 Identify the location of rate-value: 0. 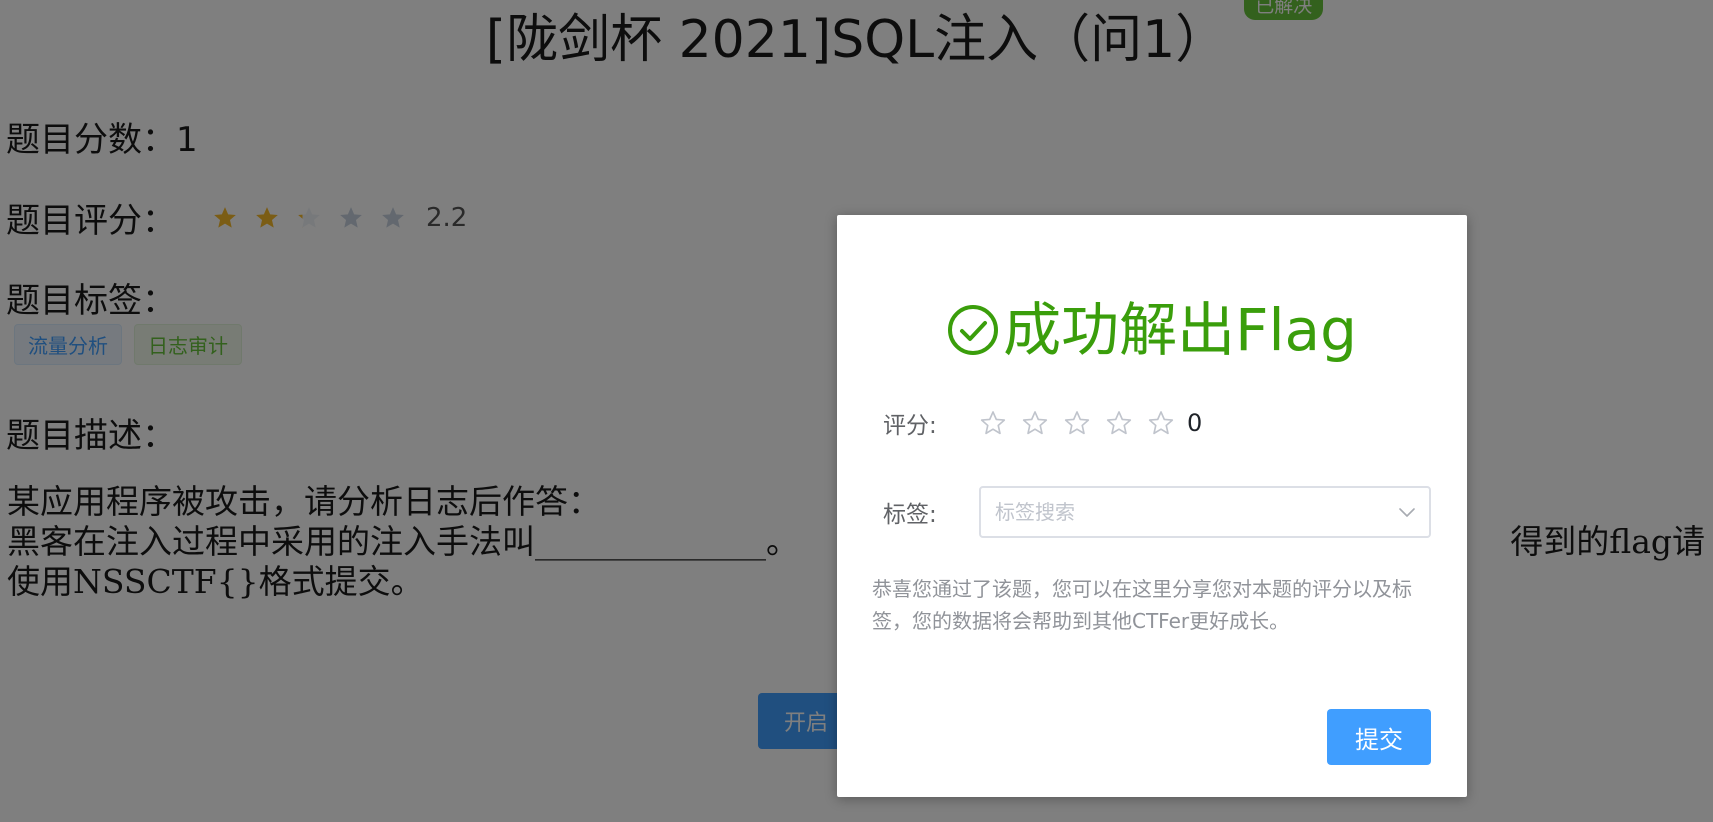
(1195, 423).